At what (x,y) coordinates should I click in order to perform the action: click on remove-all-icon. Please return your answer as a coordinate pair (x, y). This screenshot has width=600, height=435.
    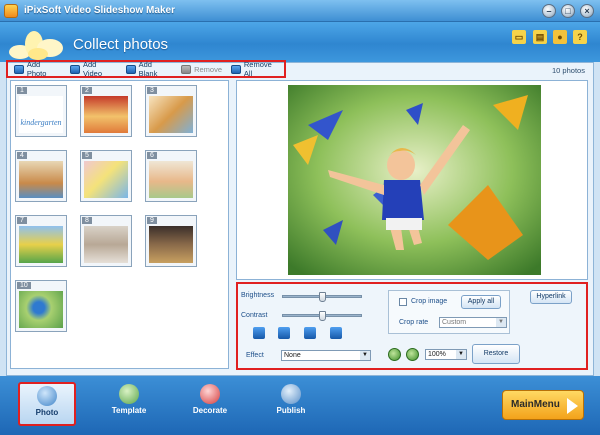
    Looking at the image, I should click on (236, 69).